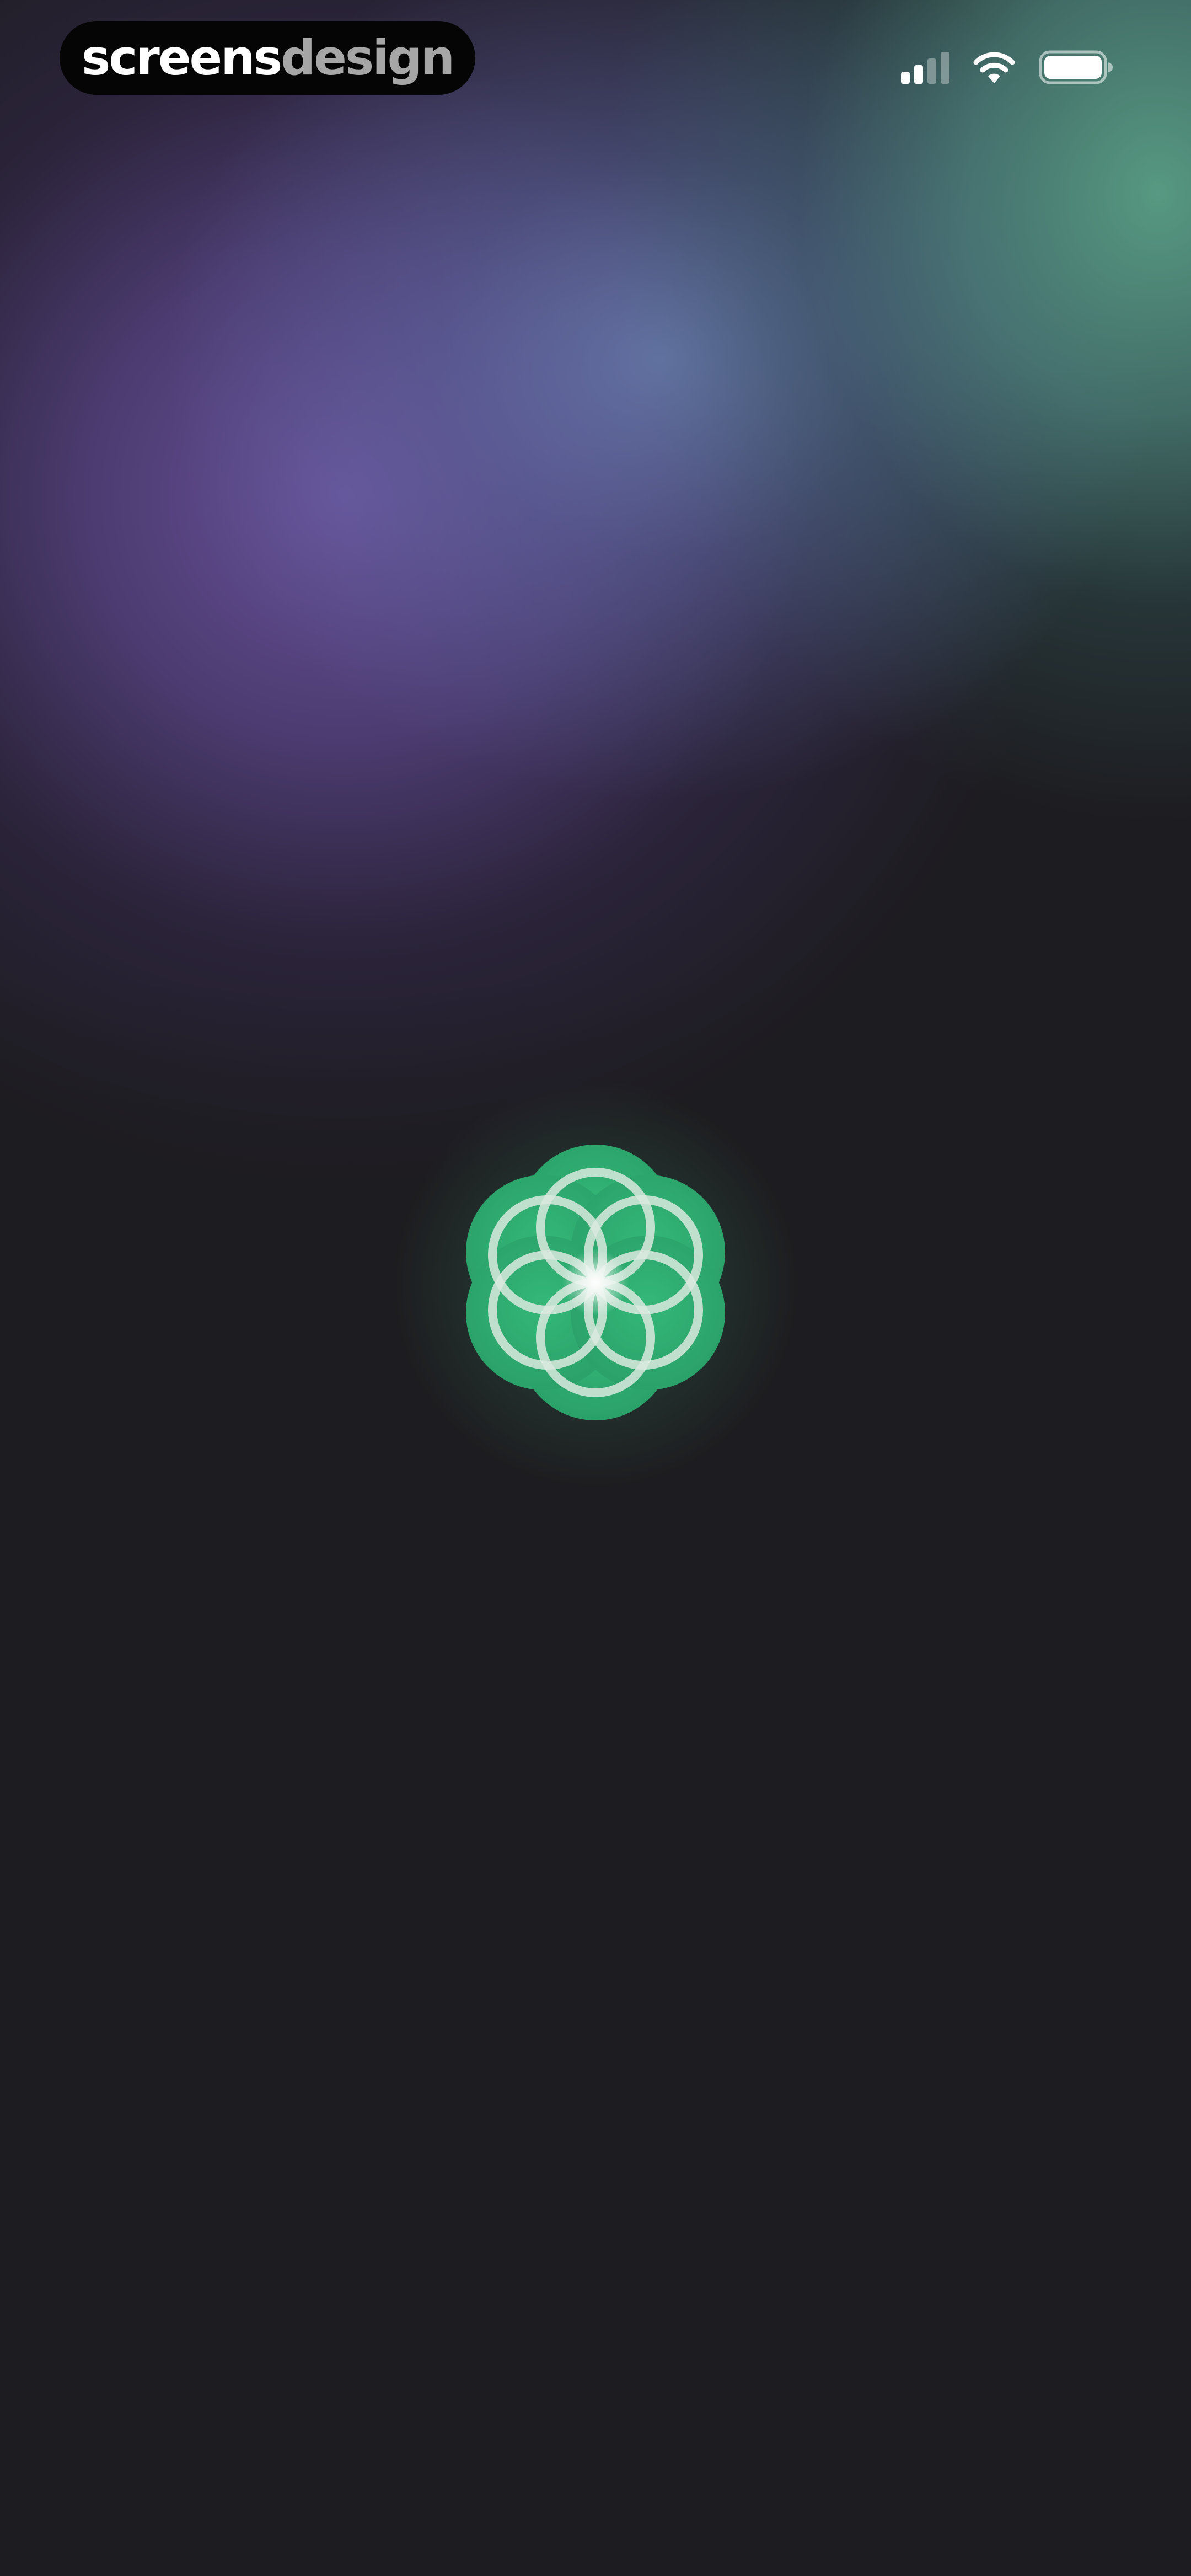 This screenshot has height=2576, width=1191. I want to click on flower-of-life-logo-icon, so click(595, 1282).